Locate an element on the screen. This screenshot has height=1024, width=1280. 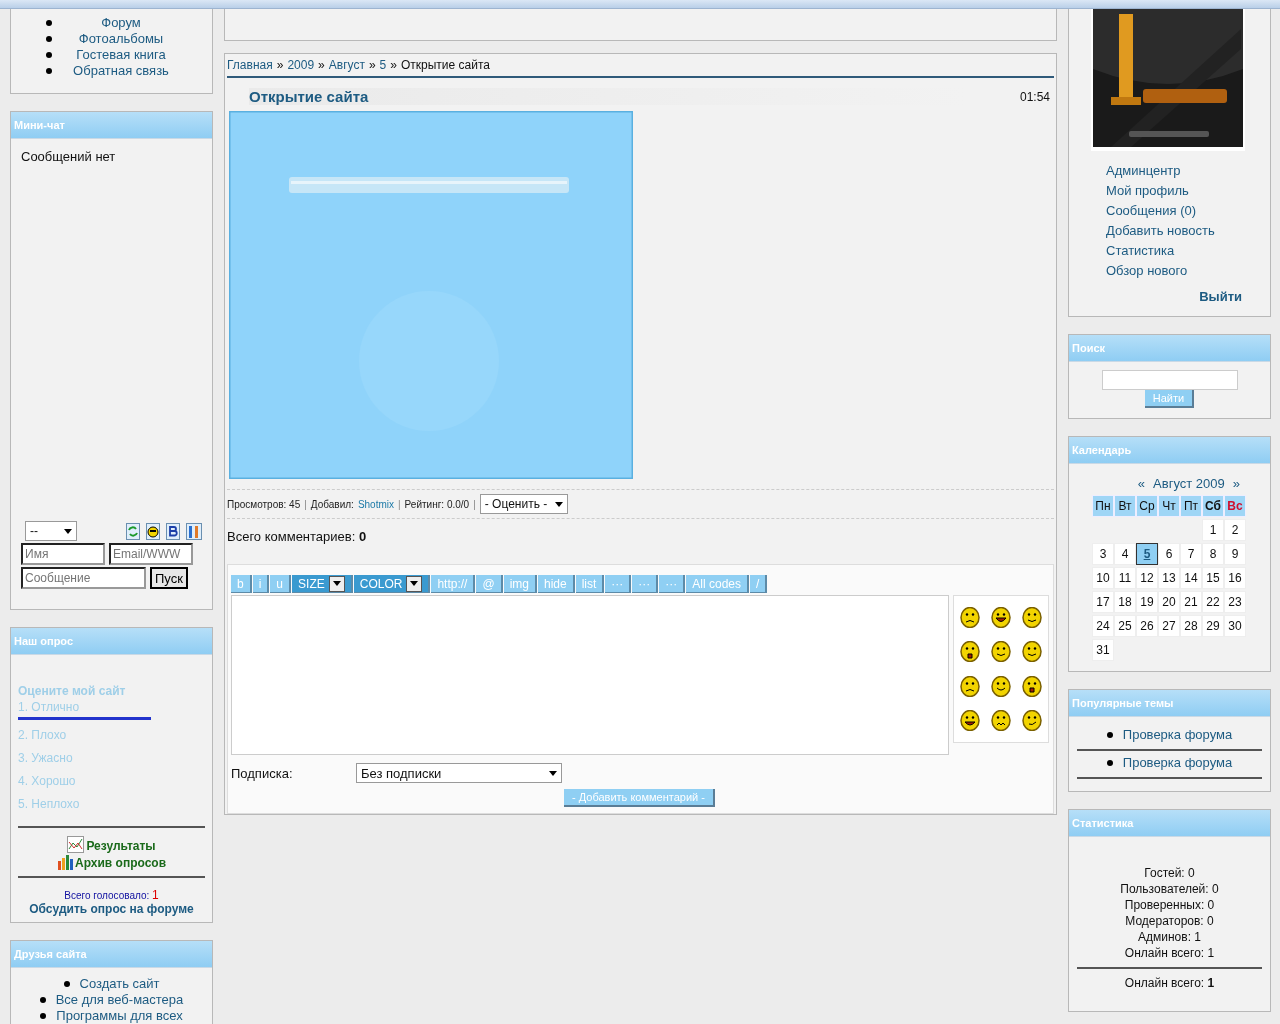
logout-link: Выйти is located at coordinates (1220, 296).